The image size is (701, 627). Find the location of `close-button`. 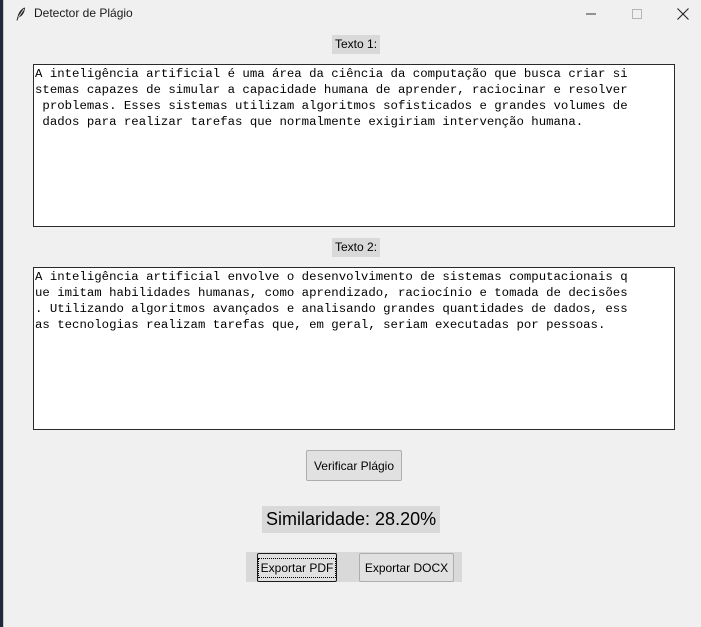

close-button is located at coordinates (680, 14).